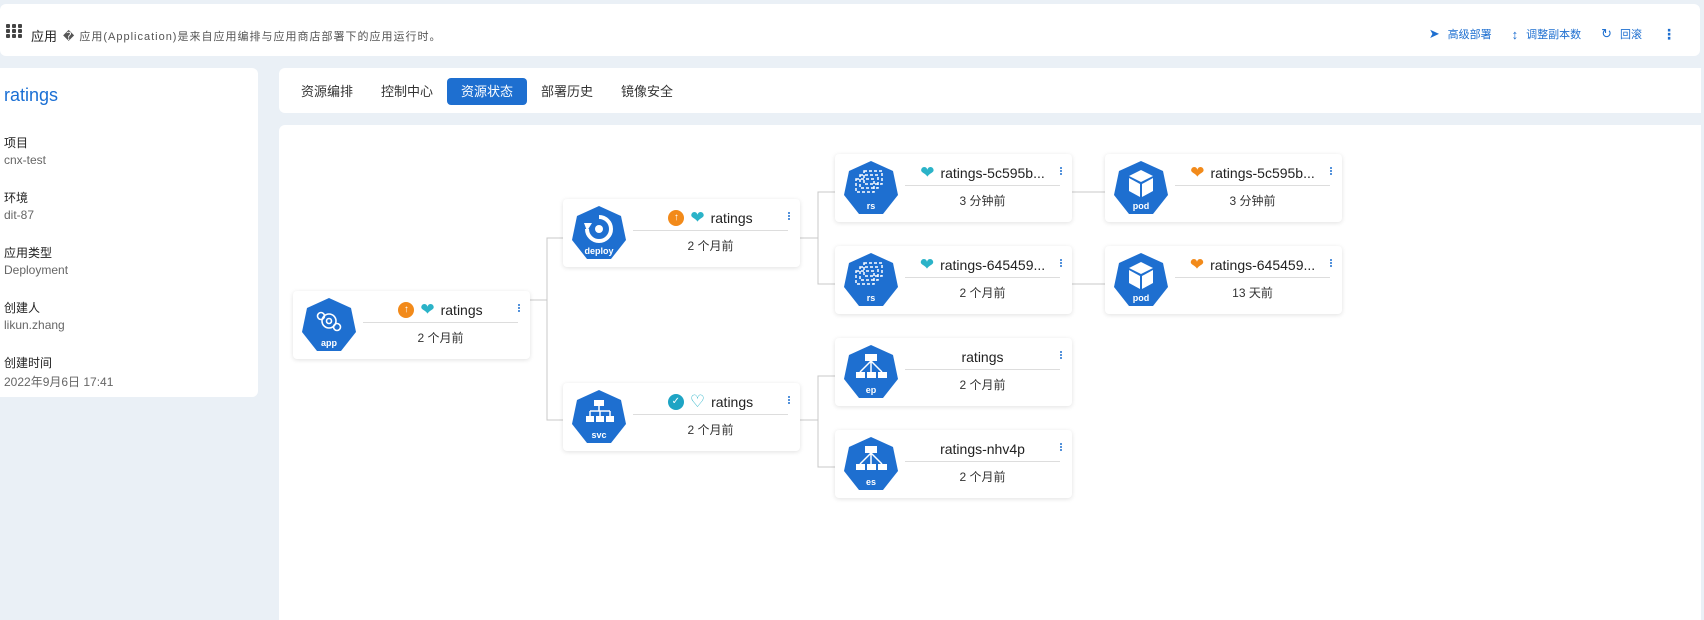  I want to click on page-title: 应用, so click(44, 36).